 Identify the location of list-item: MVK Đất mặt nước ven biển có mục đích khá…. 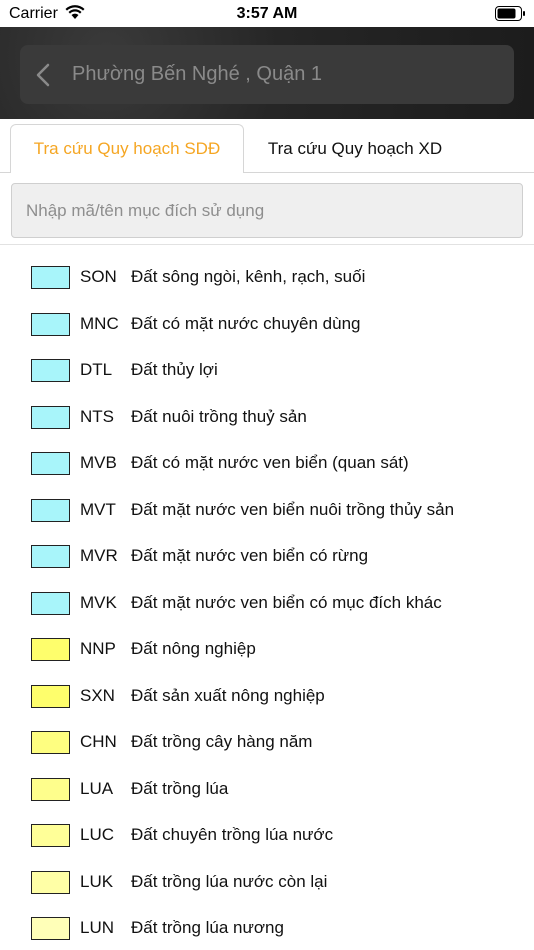
(267, 603).